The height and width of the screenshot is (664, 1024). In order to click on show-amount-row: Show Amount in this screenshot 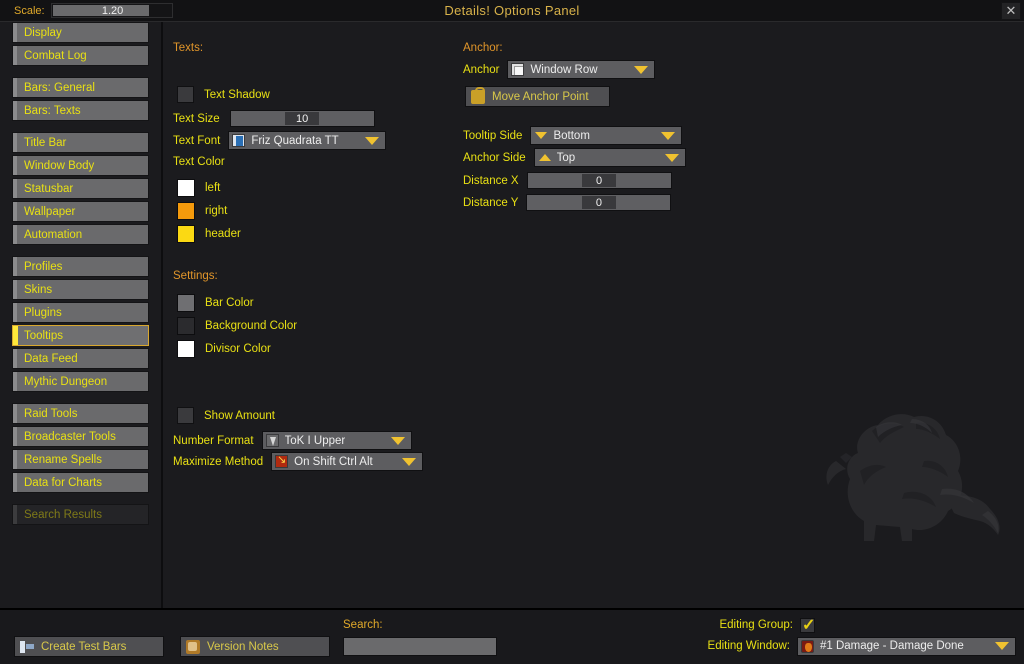, I will do `click(226, 415)`.